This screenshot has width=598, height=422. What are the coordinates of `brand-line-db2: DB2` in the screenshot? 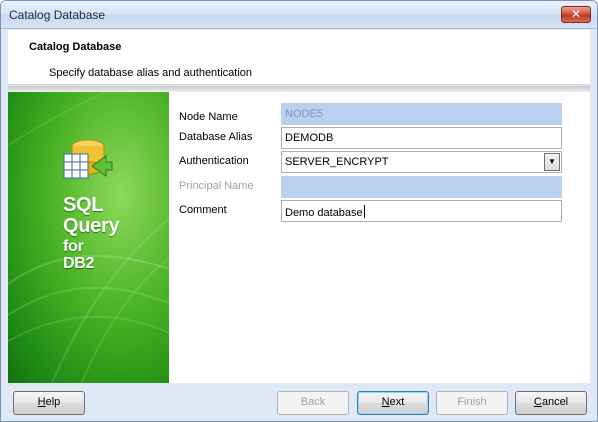 It's located at (79, 263).